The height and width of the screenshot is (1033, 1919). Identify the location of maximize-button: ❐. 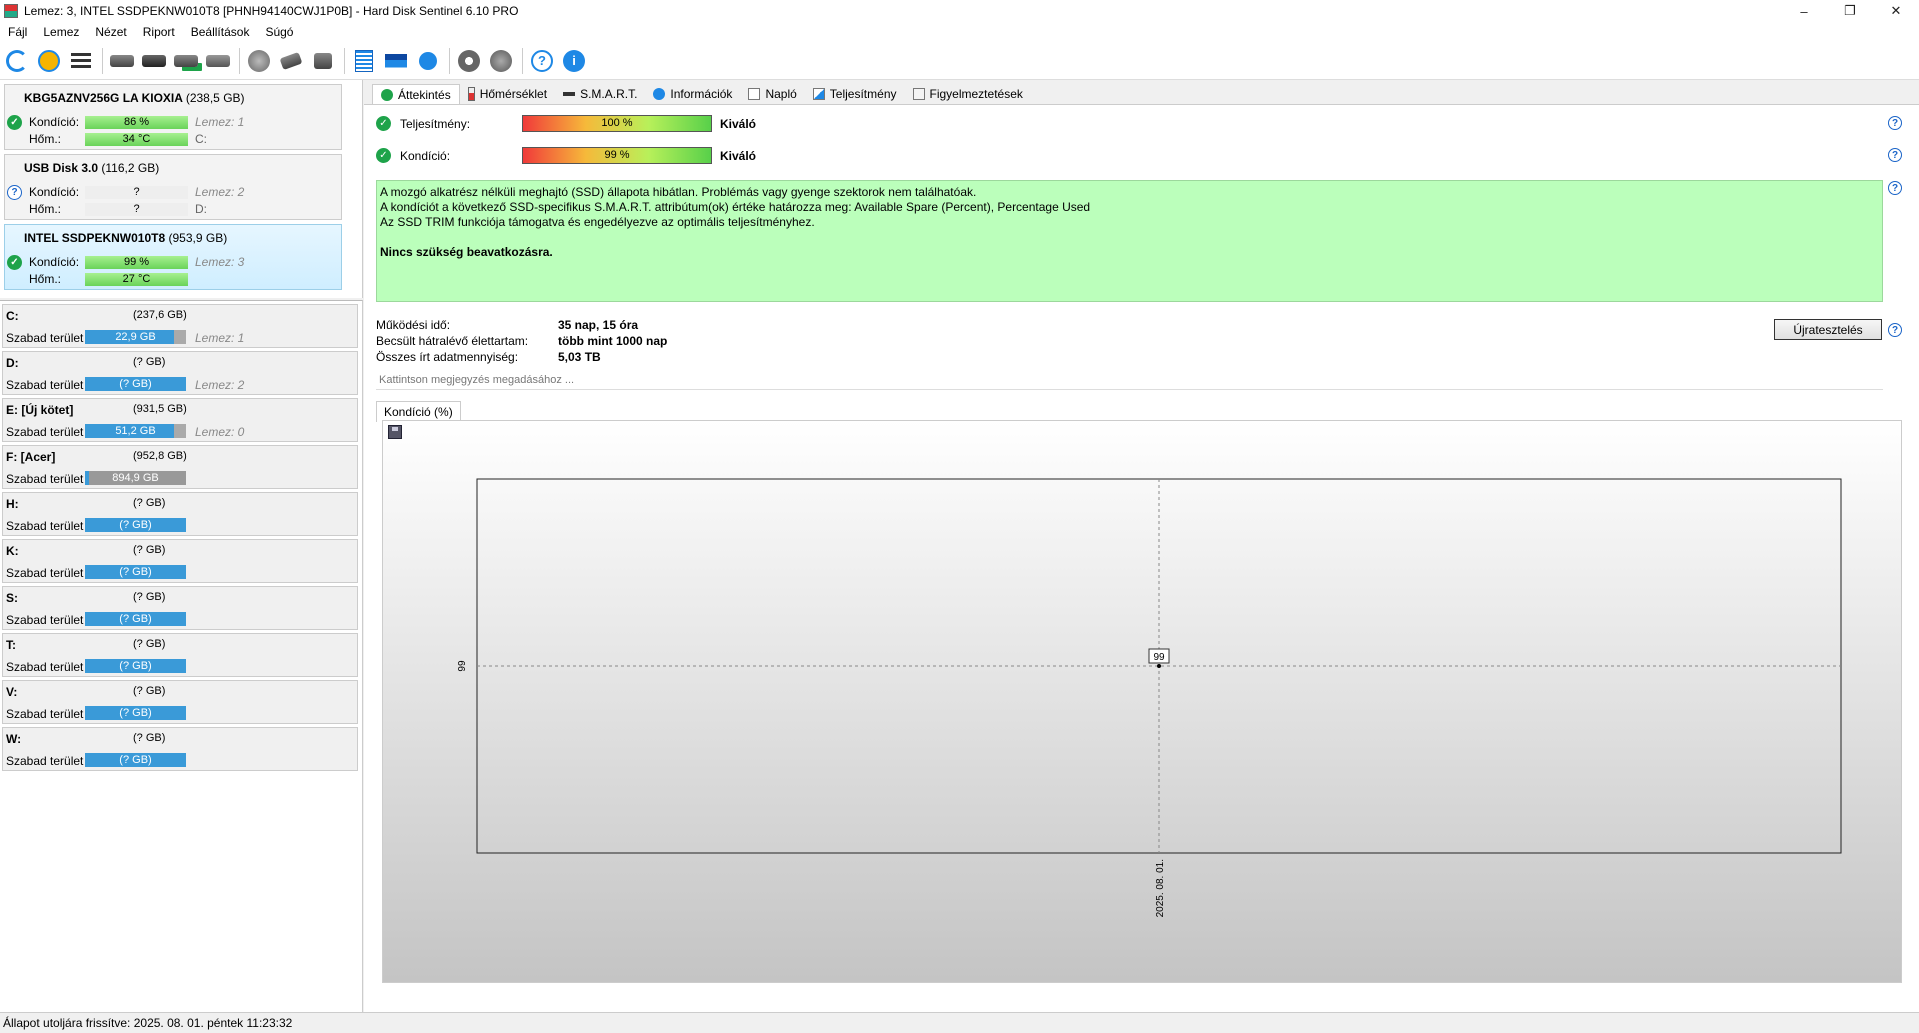
(1850, 11).